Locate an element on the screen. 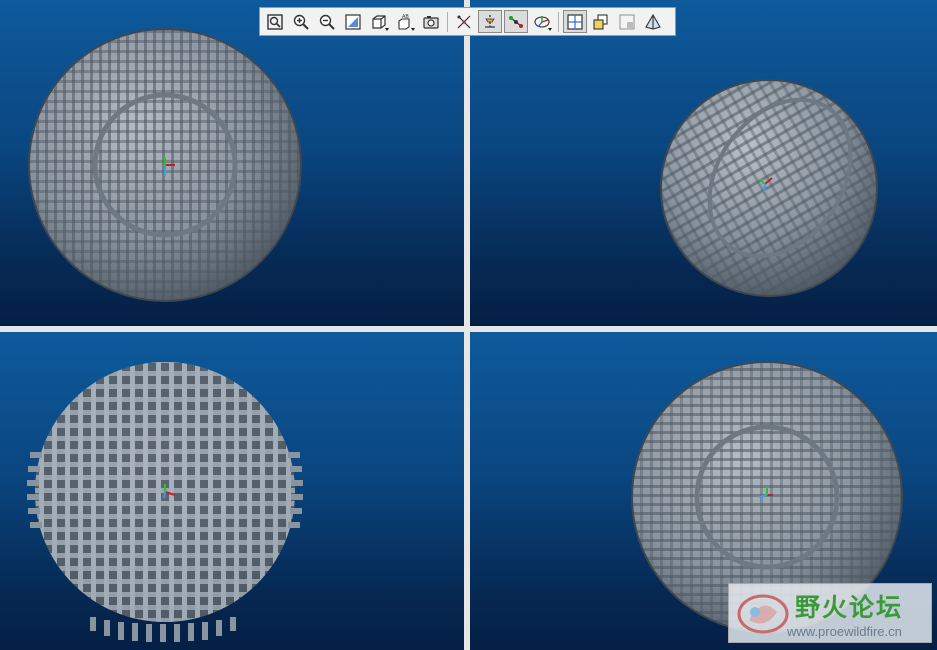  watermark: 野火论坛 www.proewildfire.cn is located at coordinates (830, 613).